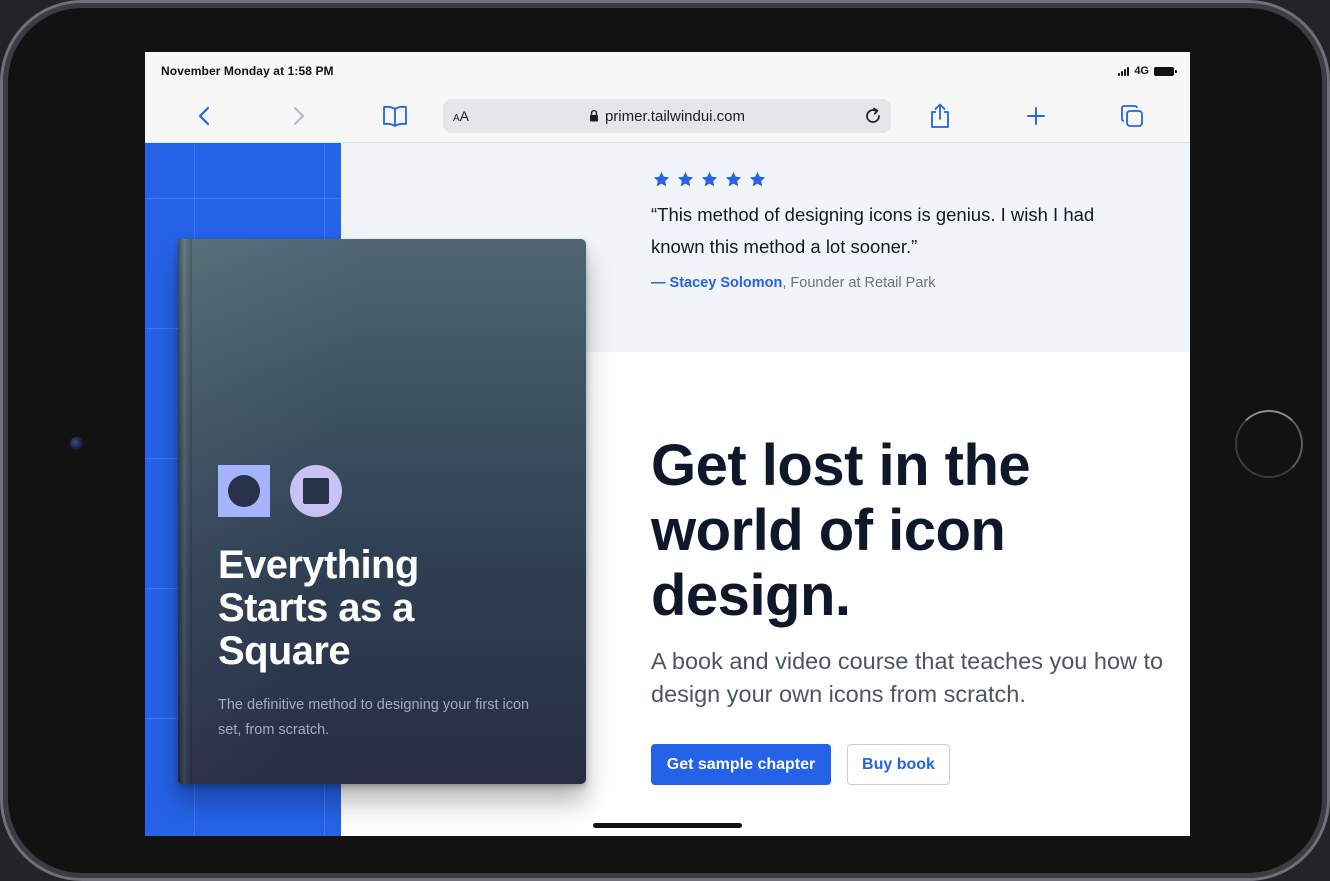  I want to click on bookmarks-button, so click(395, 116).